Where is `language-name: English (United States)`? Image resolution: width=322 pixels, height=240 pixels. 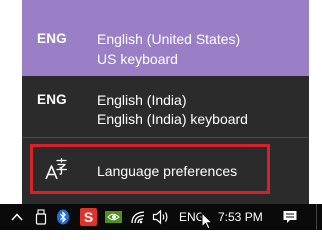
language-name: English (United States) is located at coordinates (169, 39).